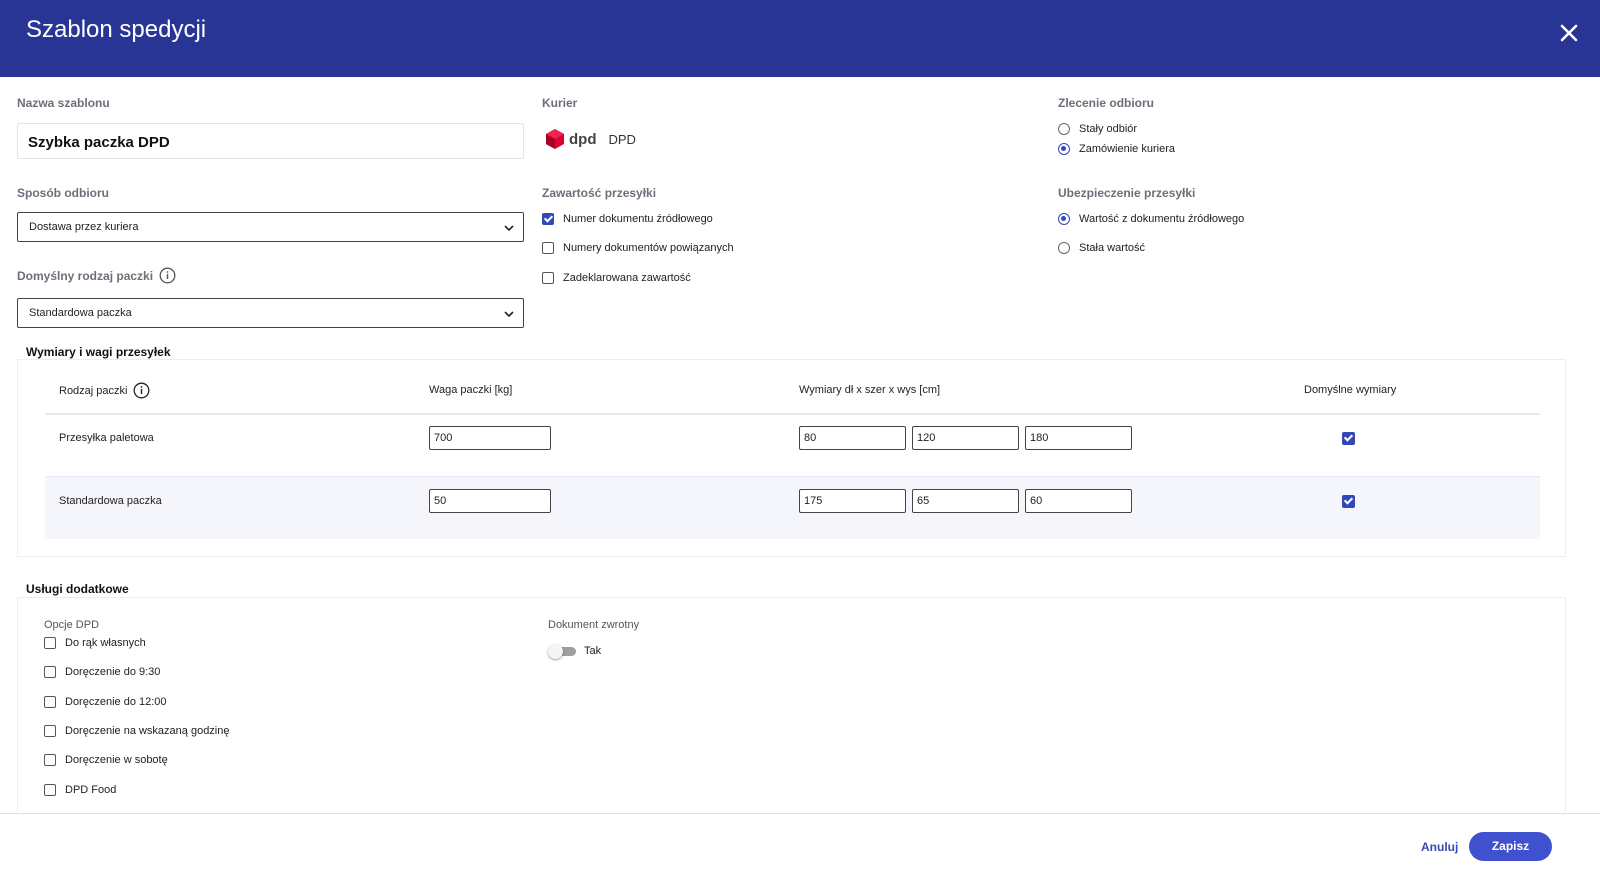 This screenshot has width=1600, height=892. Describe the element at coordinates (1127, 193) in the screenshot. I see `insurance-label: Ubezpieczenie przesyłki` at that location.